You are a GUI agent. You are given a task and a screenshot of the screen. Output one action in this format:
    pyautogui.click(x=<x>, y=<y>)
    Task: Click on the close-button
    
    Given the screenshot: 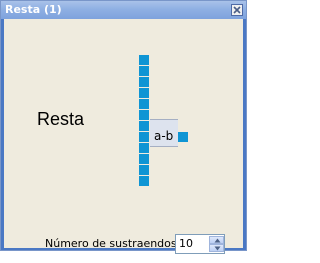 What is the action you would take?
    pyautogui.click(x=237, y=10)
    